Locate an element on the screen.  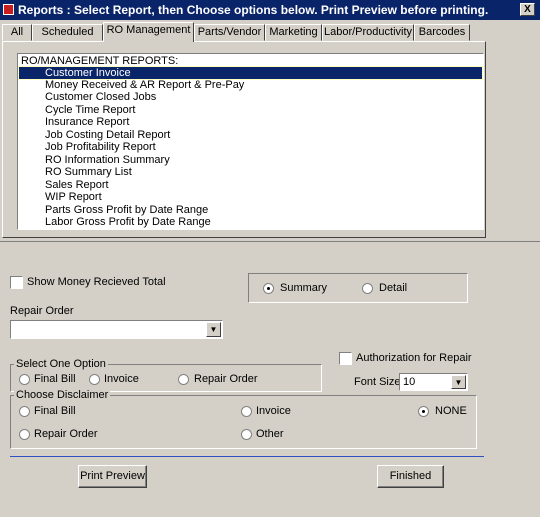
tab-all: All is located at coordinates (17, 32).